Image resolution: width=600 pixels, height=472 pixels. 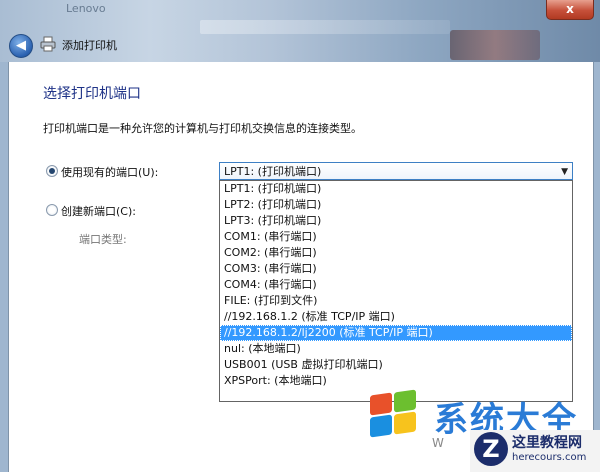 What do you see at coordinates (396, 381) in the screenshot?
I see `port-option: XPSPort: (本地端口)` at bounding box center [396, 381].